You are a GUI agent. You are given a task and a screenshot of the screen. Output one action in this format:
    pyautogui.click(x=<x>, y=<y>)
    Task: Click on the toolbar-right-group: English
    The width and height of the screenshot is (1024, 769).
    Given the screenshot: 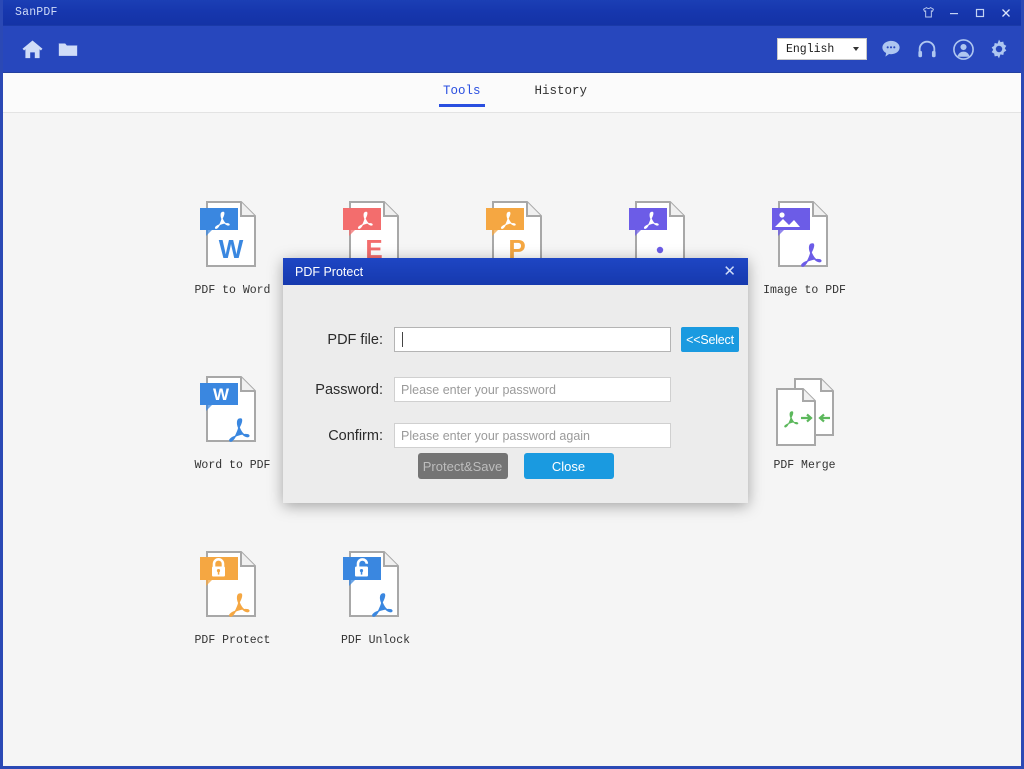 What is the action you would take?
    pyautogui.click(x=894, y=49)
    